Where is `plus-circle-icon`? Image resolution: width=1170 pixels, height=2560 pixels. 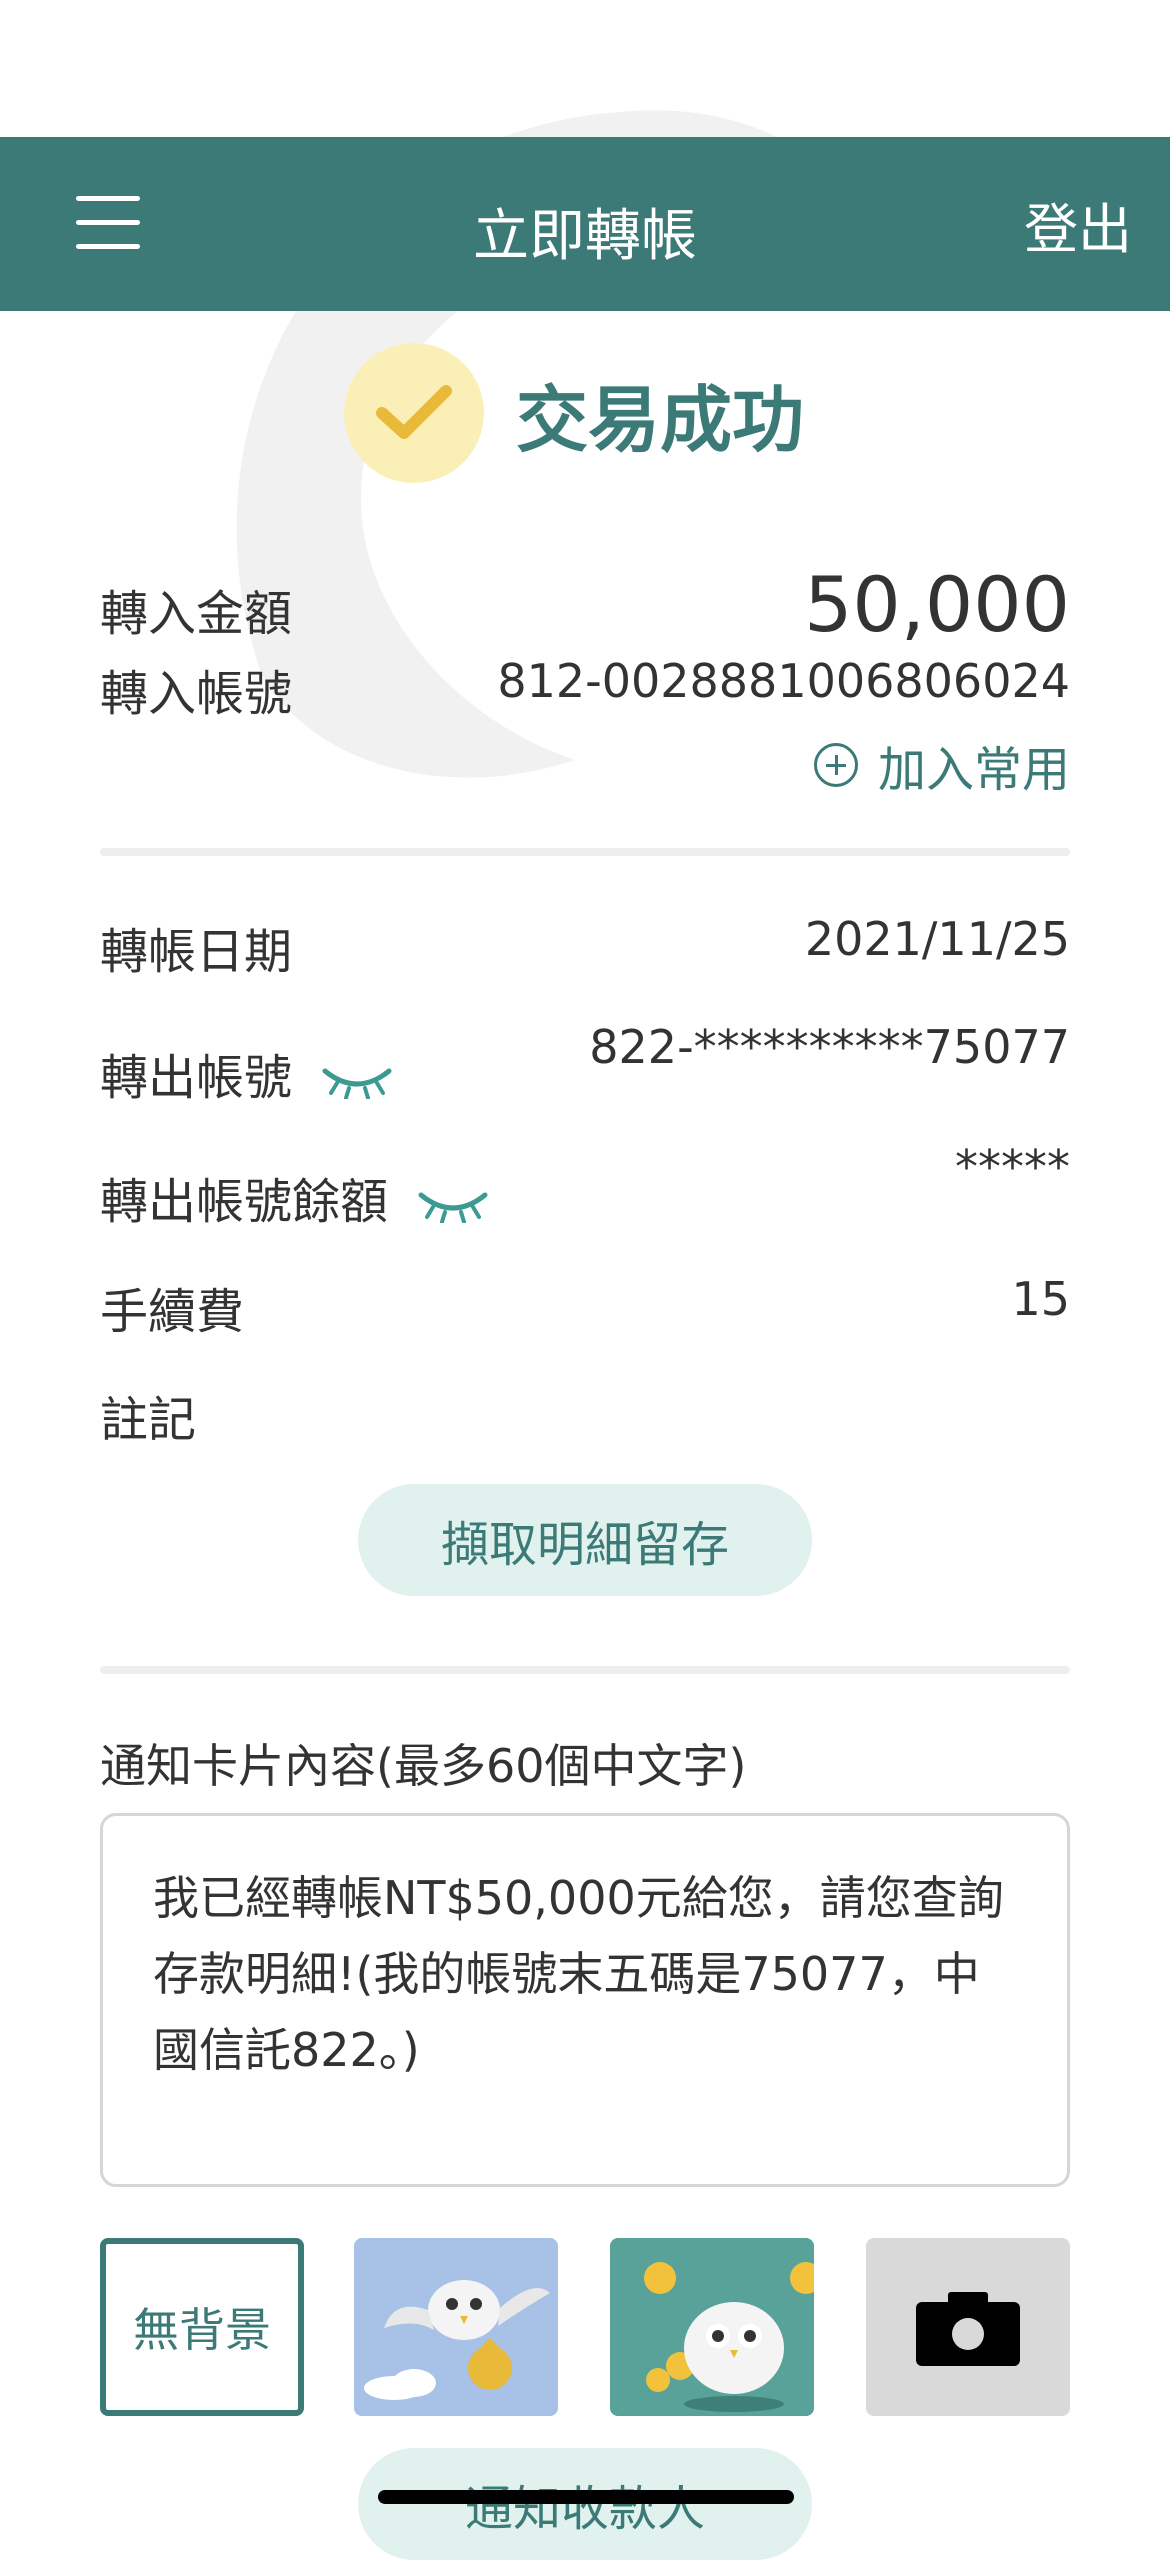 plus-circle-icon is located at coordinates (835, 765).